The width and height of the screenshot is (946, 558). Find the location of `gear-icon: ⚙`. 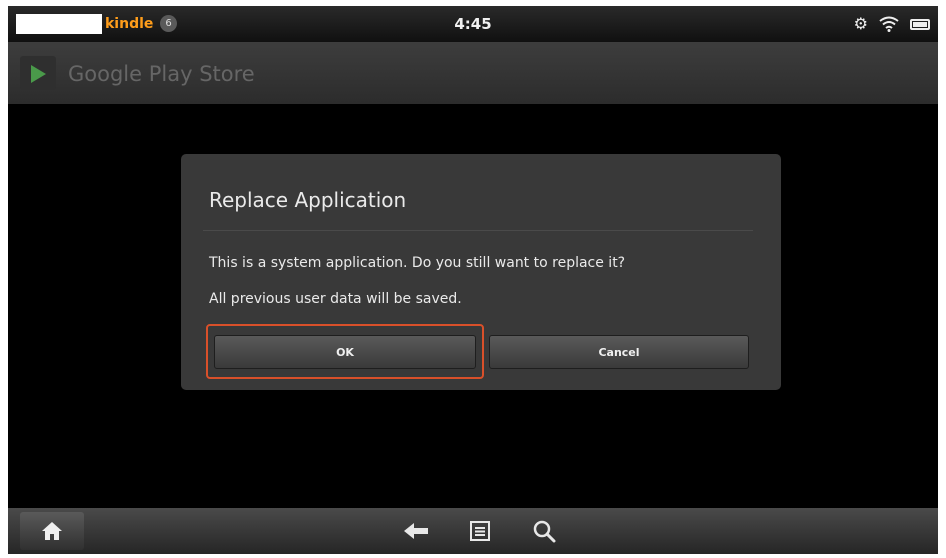

gear-icon: ⚙ is located at coordinates (861, 24).